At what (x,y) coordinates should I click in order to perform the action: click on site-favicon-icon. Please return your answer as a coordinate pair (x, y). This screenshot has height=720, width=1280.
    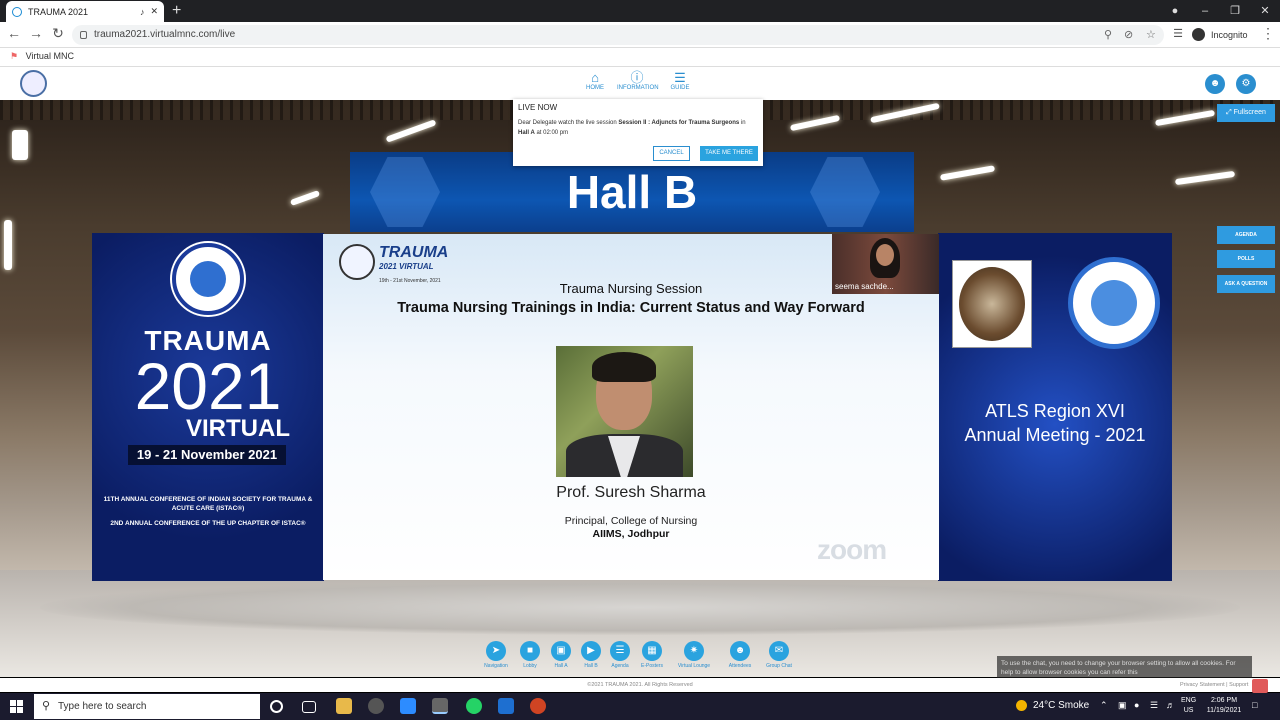
    Looking at the image, I should click on (17, 11).